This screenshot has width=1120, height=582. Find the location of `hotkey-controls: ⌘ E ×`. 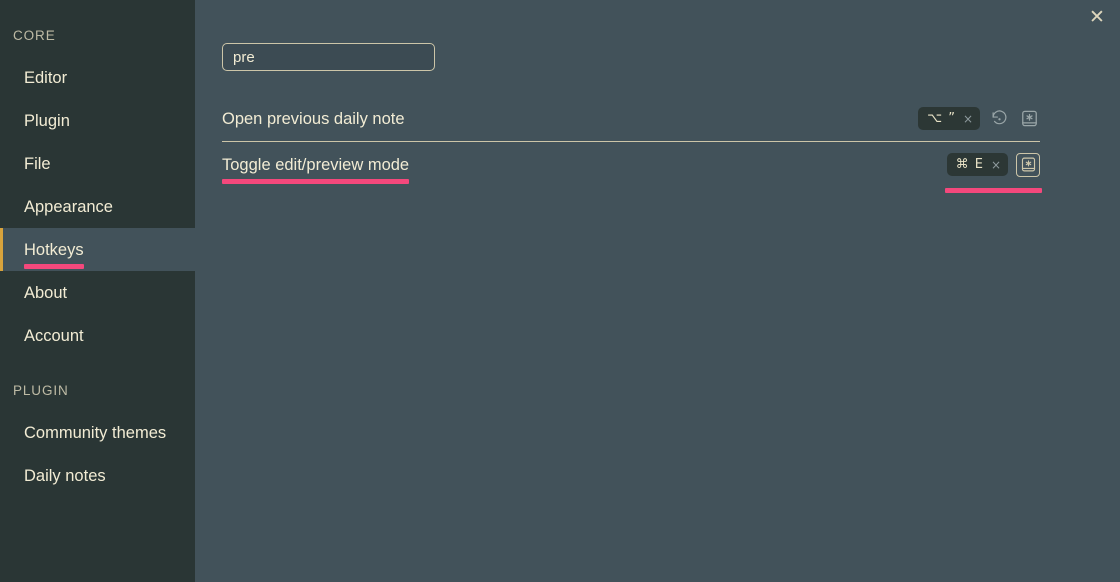

hotkey-controls: ⌘ E × is located at coordinates (993, 172).